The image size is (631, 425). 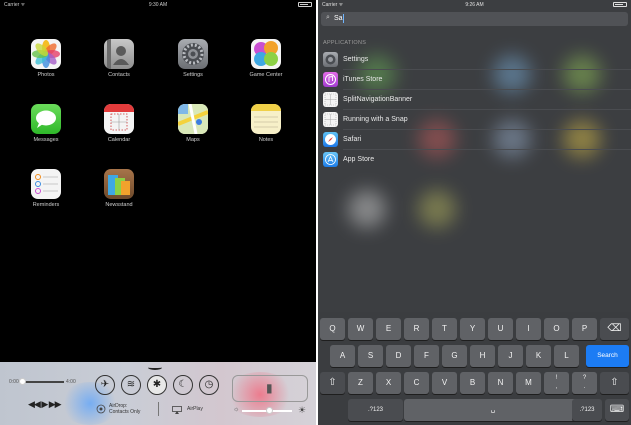 What do you see at coordinates (332, 329) in the screenshot?
I see `key-q: Q` at bounding box center [332, 329].